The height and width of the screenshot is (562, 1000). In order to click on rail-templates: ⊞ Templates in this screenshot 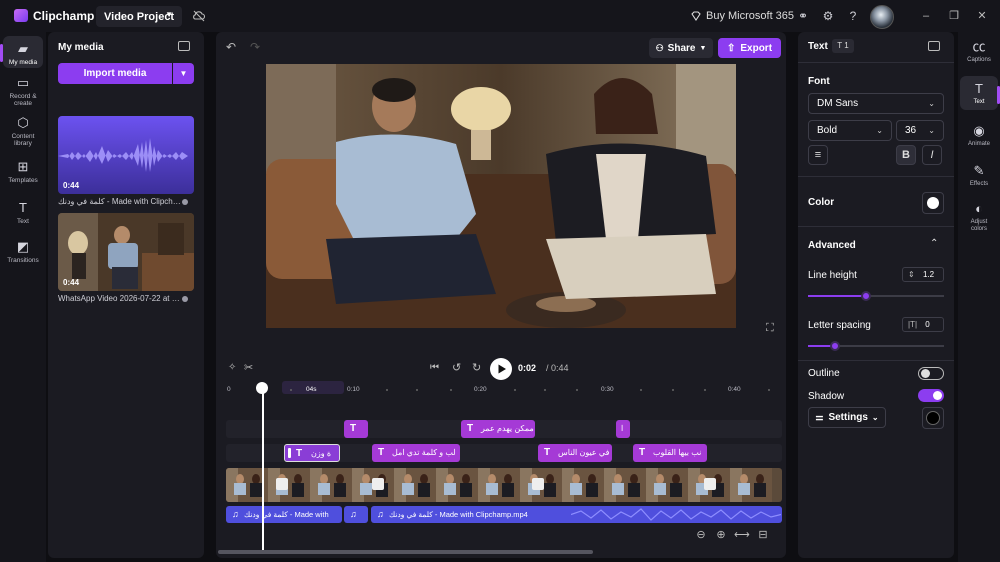, I will do `click(23, 172)`.